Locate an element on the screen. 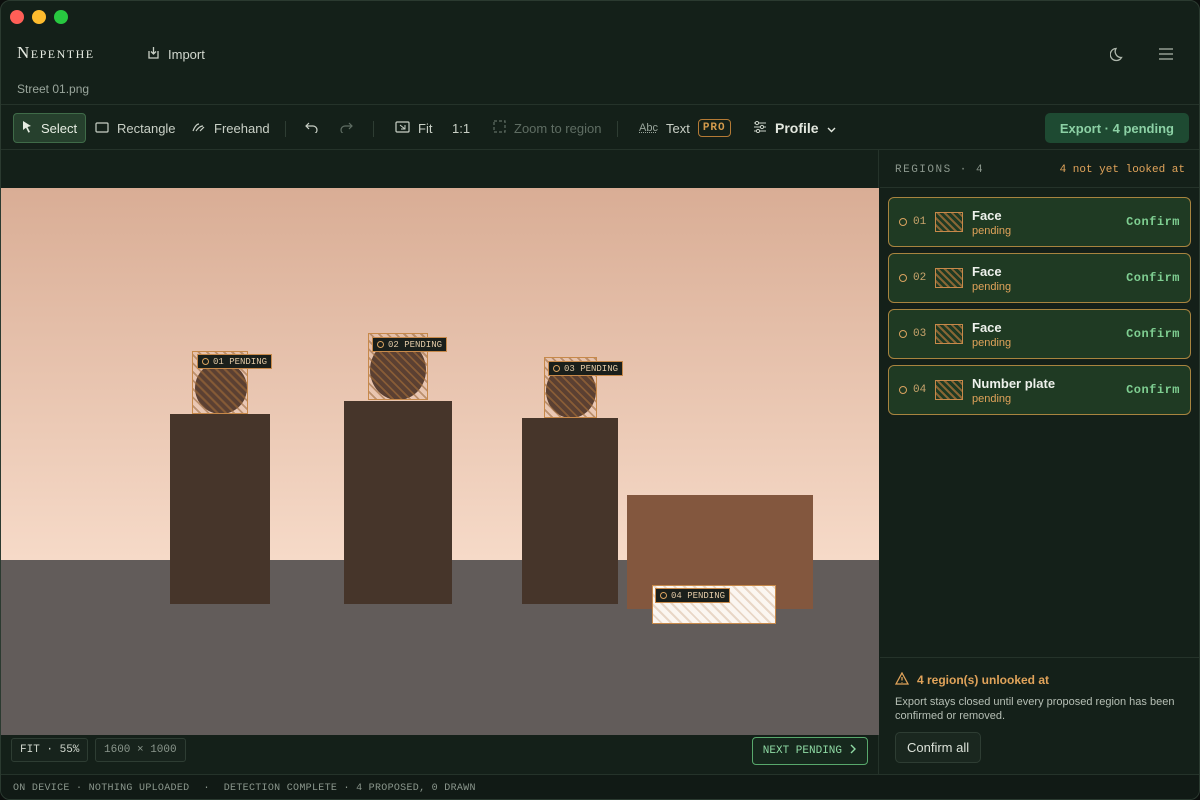  close-window-button is located at coordinates (17, 17).